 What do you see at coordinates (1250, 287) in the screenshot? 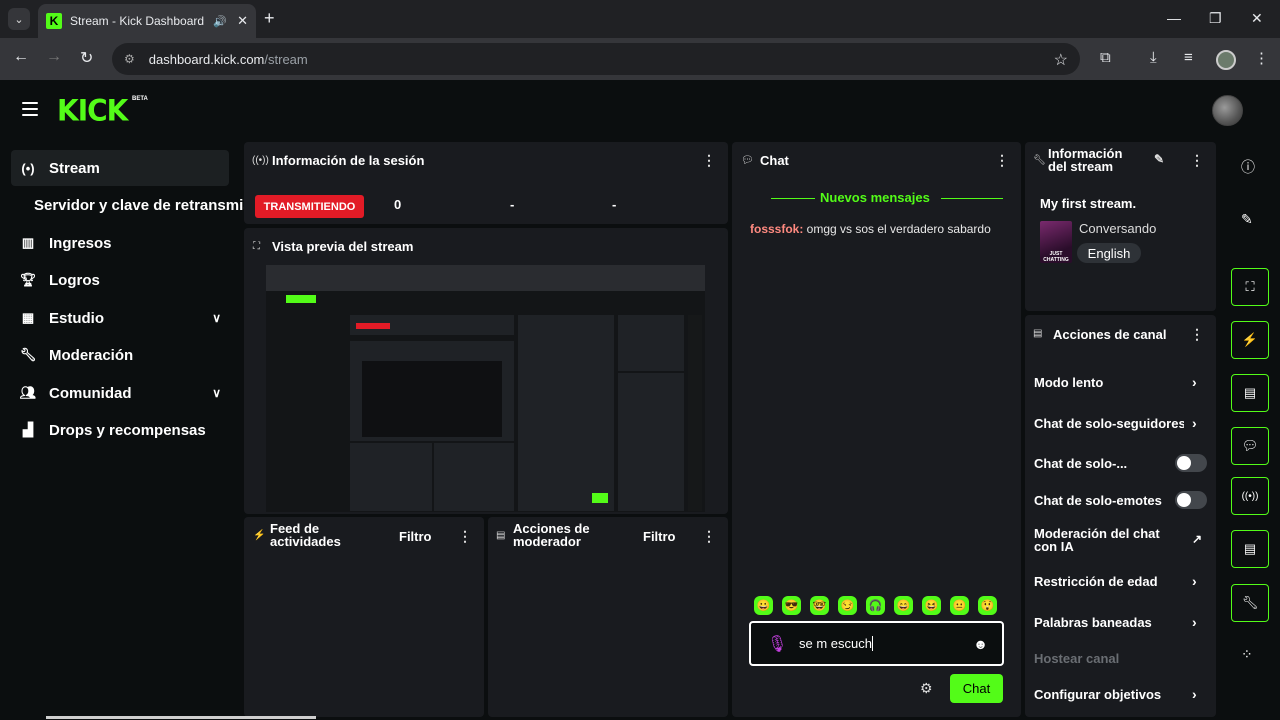
I see `preview-toggle-icon: ⛶` at bounding box center [1250, 287].